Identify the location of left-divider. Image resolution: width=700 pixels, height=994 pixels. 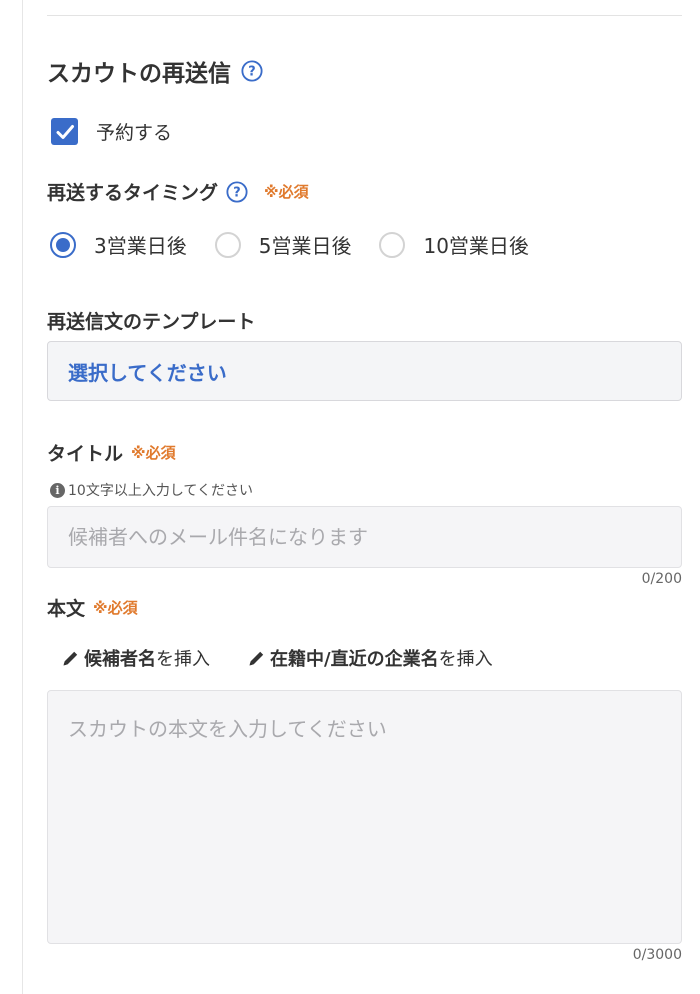
(22, 497).